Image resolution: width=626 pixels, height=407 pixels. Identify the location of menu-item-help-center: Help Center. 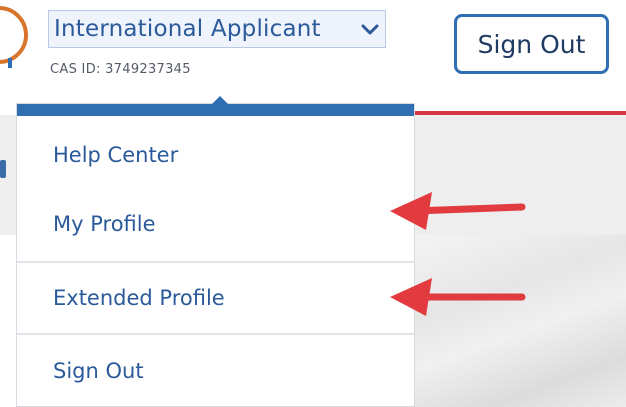
(215, 155).